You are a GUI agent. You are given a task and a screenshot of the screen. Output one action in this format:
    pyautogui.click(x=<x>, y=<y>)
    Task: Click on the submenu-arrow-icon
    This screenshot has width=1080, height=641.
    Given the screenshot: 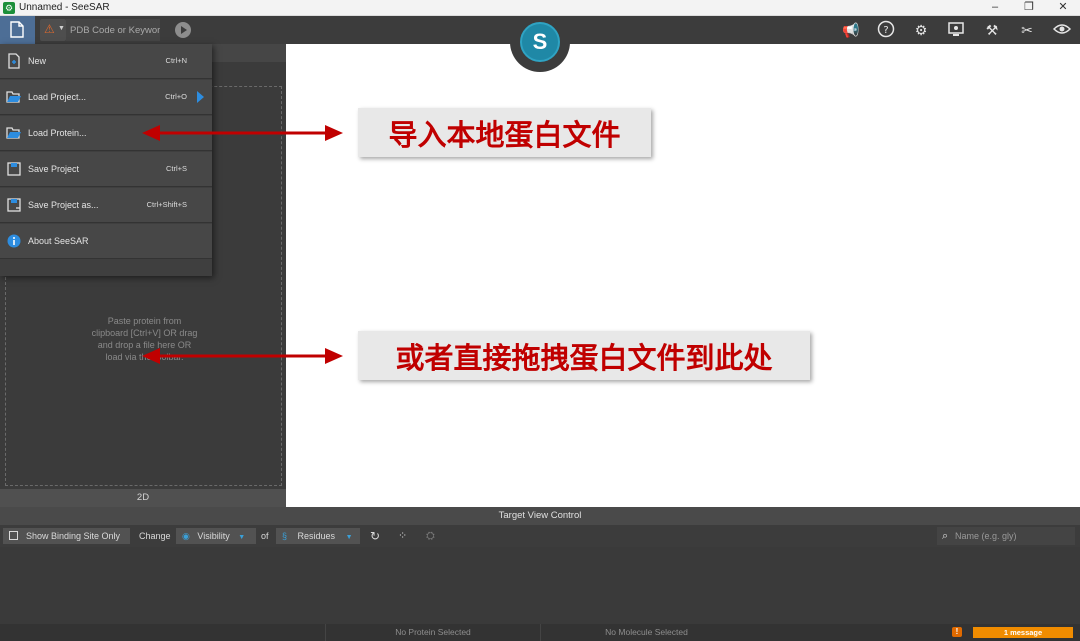 What is the action you would take?
    pyautogui.click(x=200, y=97)
    